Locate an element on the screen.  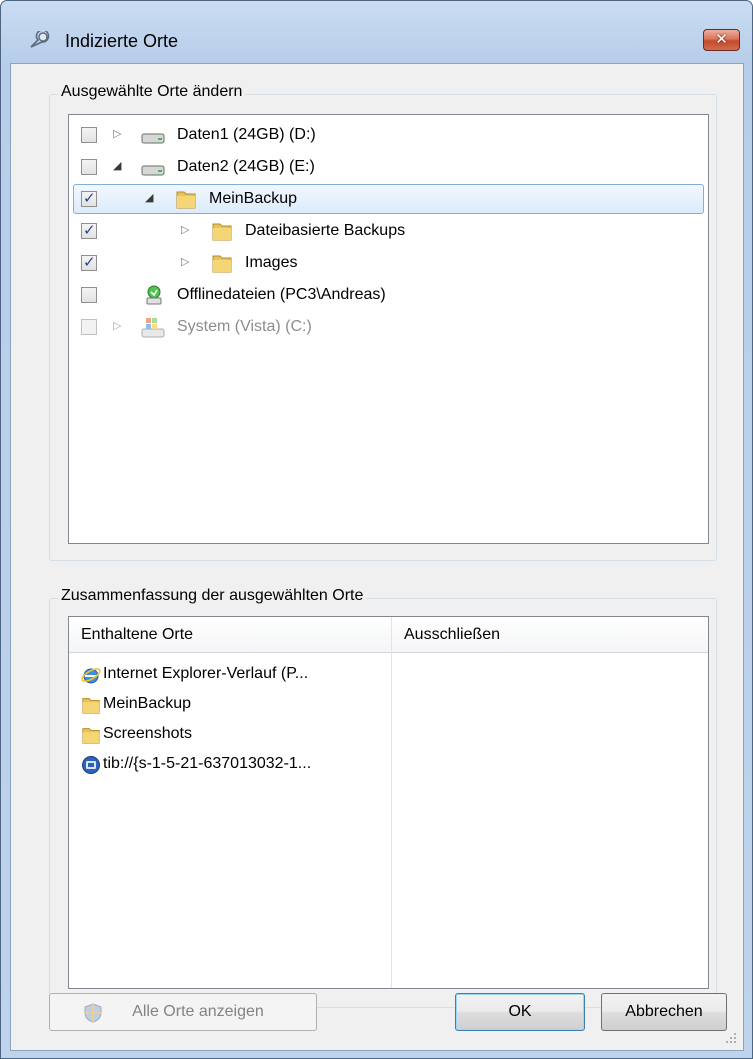
close-button: ✕ is located at coordinates (721, 40).